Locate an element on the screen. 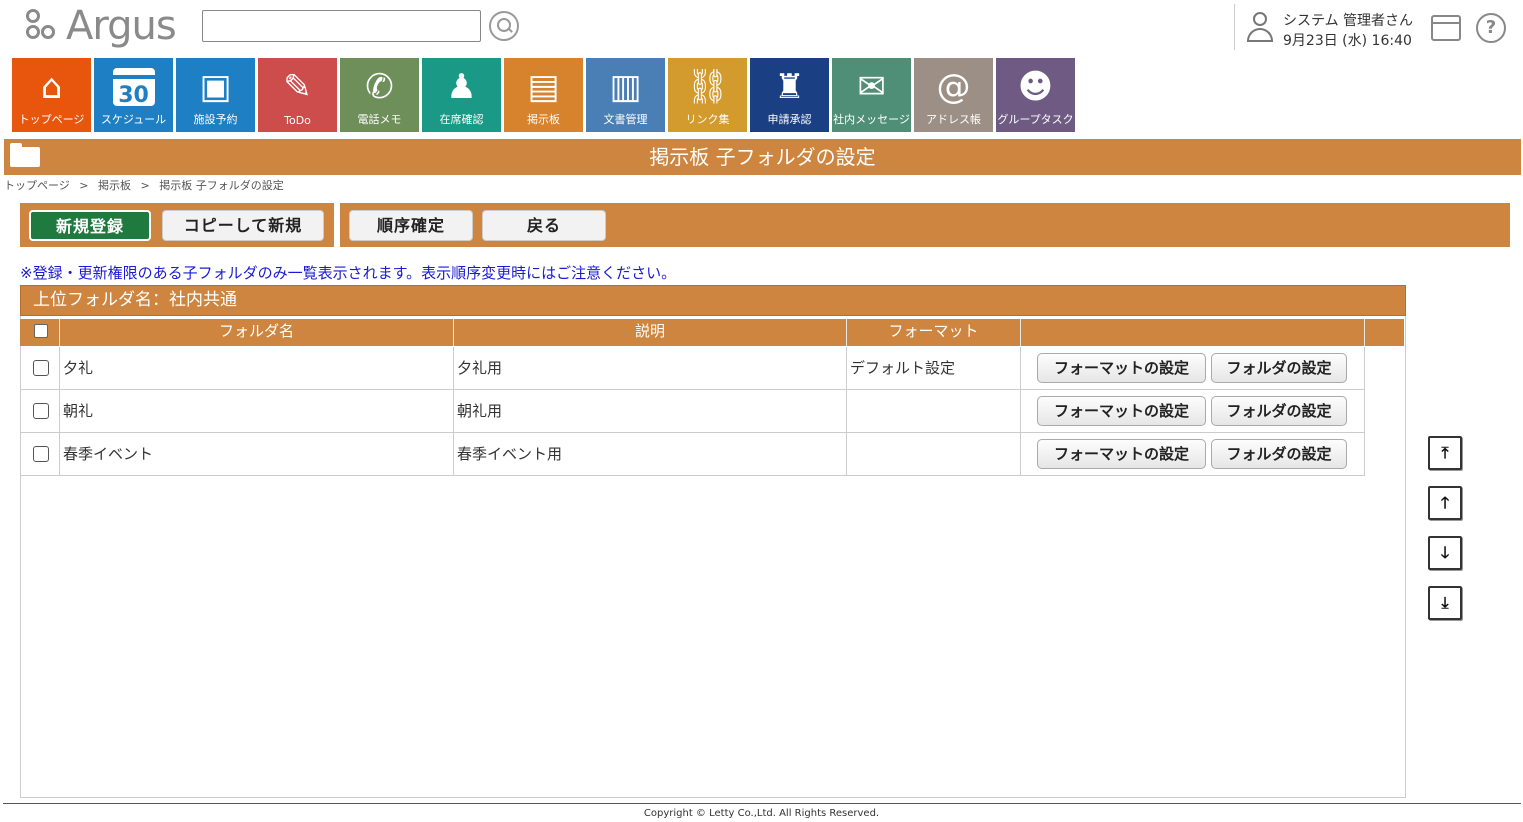 Image resolution: width=1523 pixels, height=822 pixels. app-tile-label: グループタスク is located at coordinates (1035, 119).